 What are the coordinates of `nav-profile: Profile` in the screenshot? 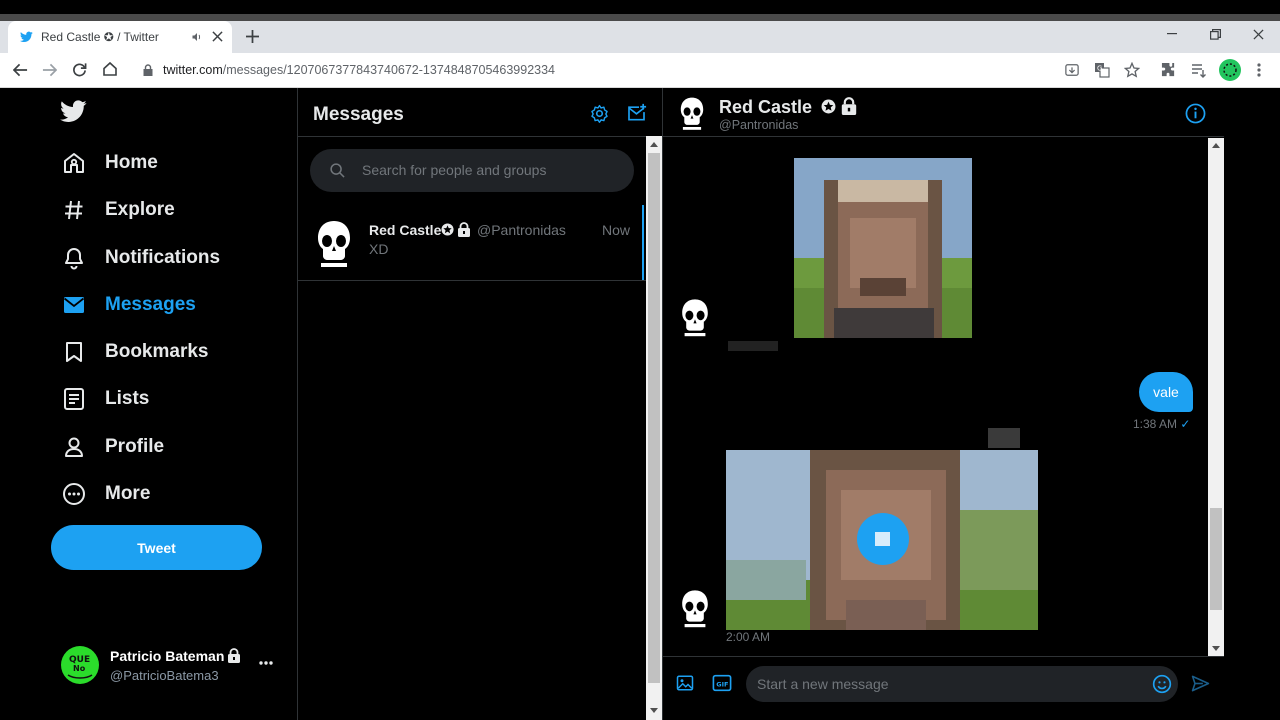 It's located at (112, 447).